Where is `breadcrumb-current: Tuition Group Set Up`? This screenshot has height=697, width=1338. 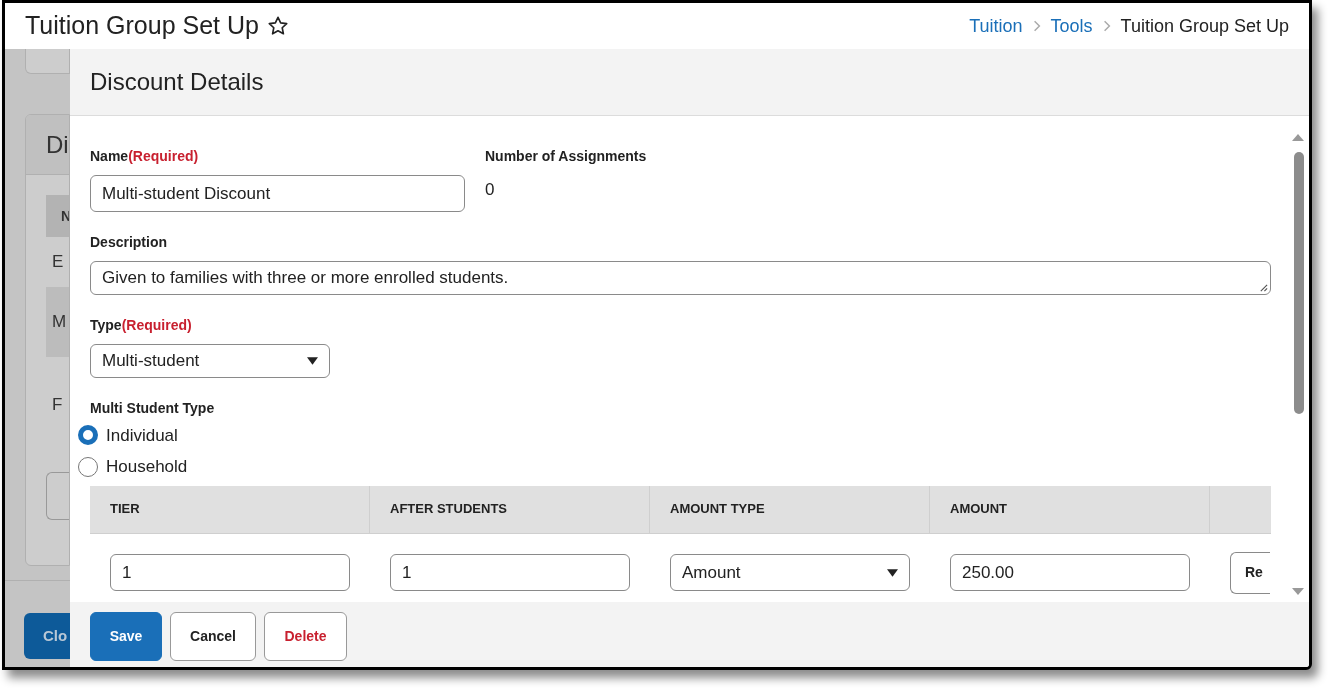
breadcrumb-current: Tuition Group Set Up is located at coordinates (1204, 26).